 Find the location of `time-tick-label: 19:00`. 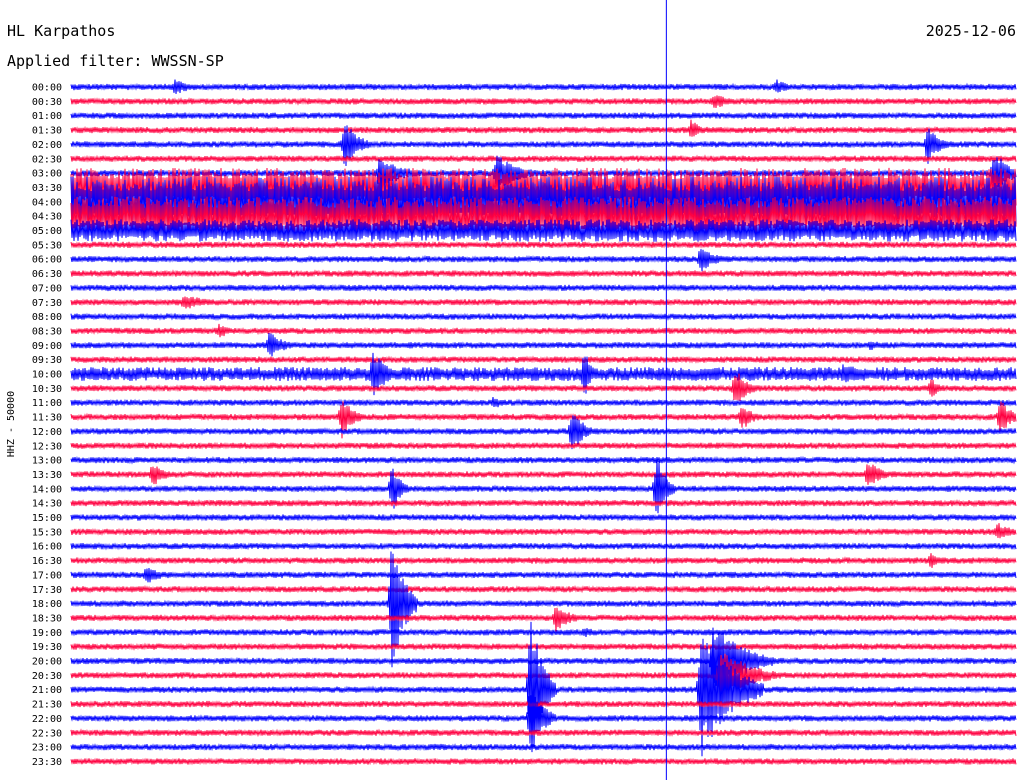

time-tick-label: 19:00 is located at coordinates (47, 633).